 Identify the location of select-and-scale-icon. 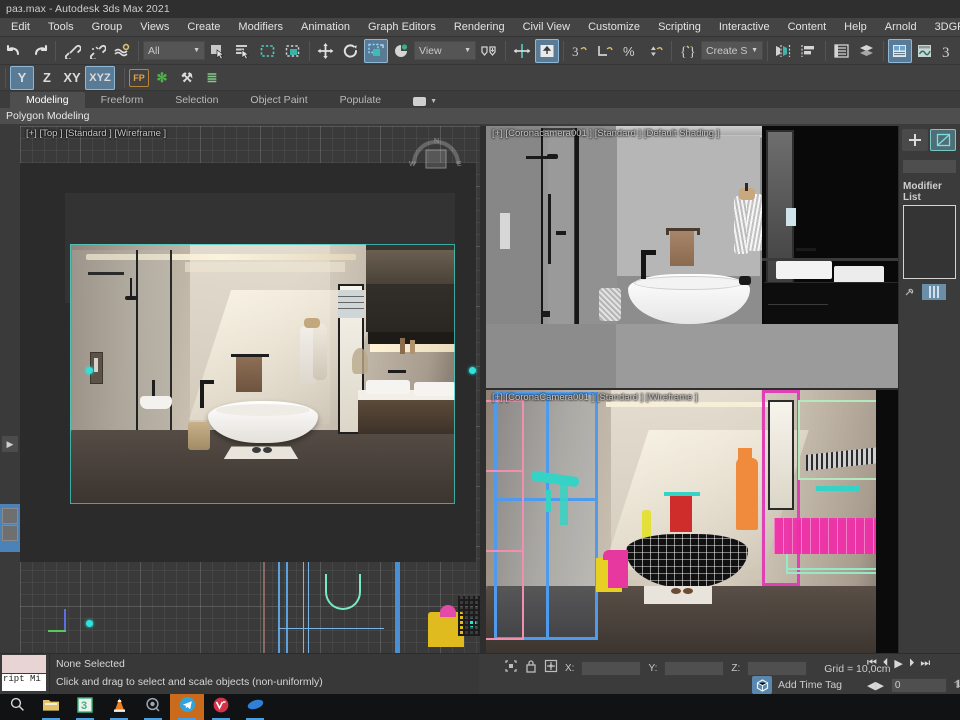
(376, 50).